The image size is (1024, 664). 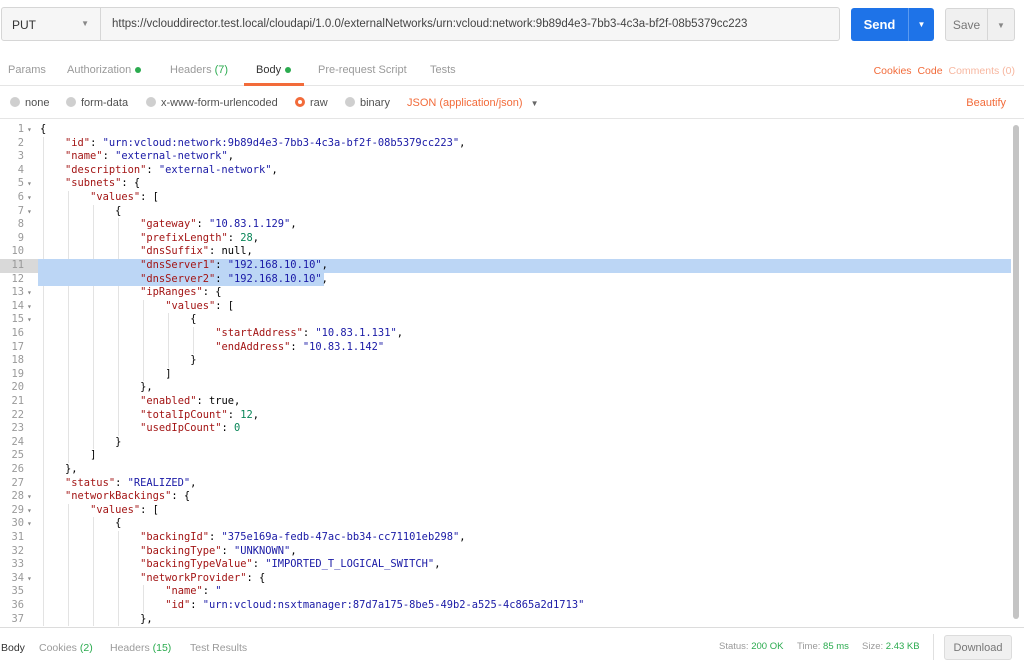 What do you see at coordinates (15, 102) in the screenshot?
I see `radio-icon` at bounding box center [15, 102].